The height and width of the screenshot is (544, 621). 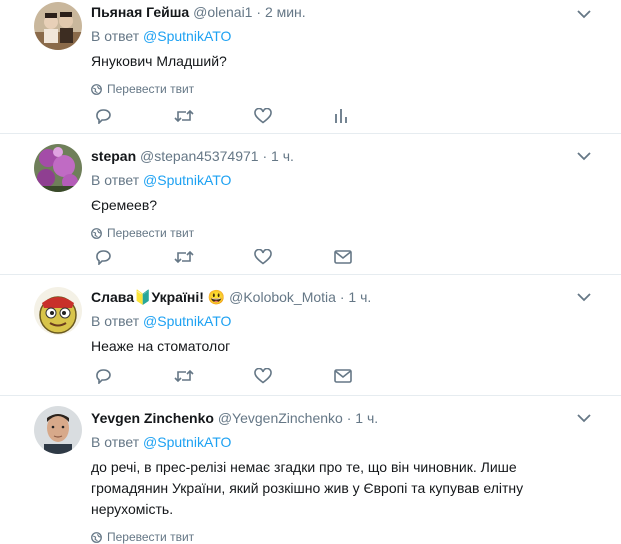 I want to click on display-name: Yevgen Zinchenko, so click(x=152, y=418).